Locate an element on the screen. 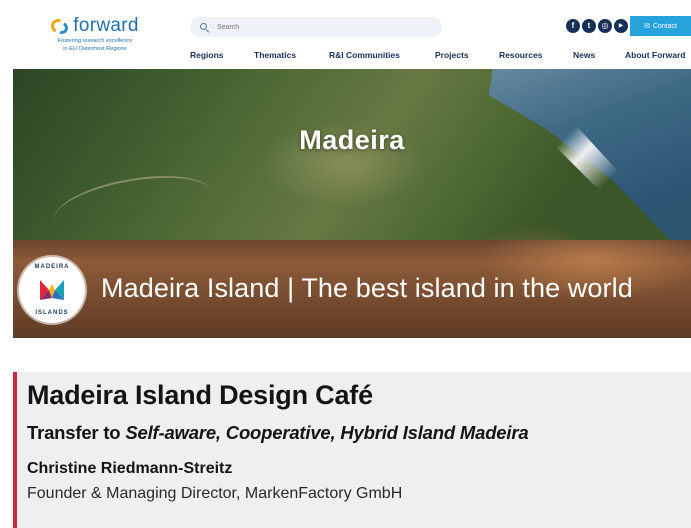  madeira-m-logo-icon is located at coordinates (52, 290).